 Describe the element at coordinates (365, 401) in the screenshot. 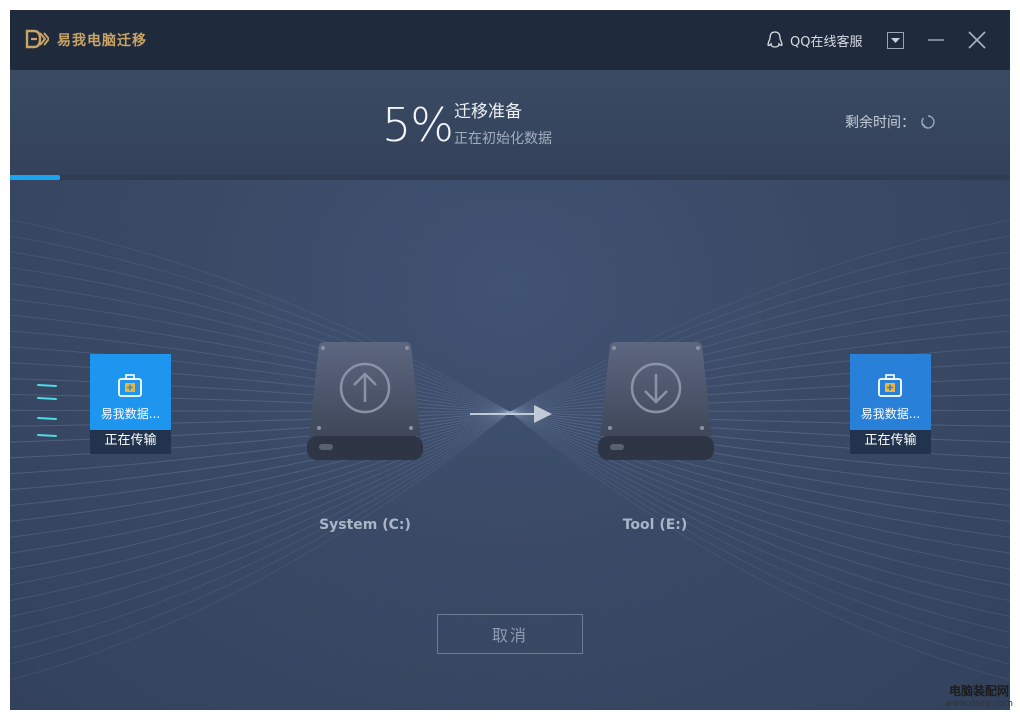

I see `source-drive-upload-icon` at that location.